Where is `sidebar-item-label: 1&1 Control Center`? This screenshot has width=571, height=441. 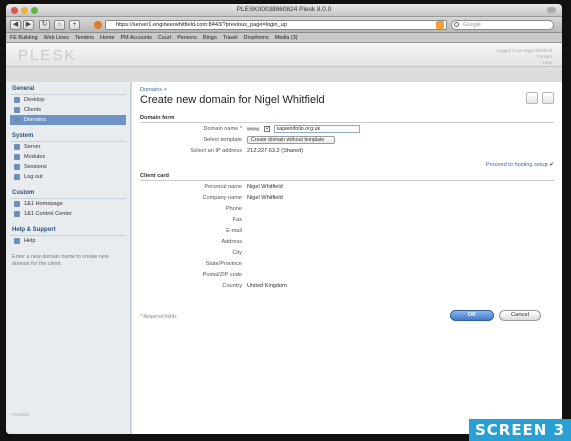
sidebar-item-label: 1&1 Control Center is located at coordinates (48, 214).